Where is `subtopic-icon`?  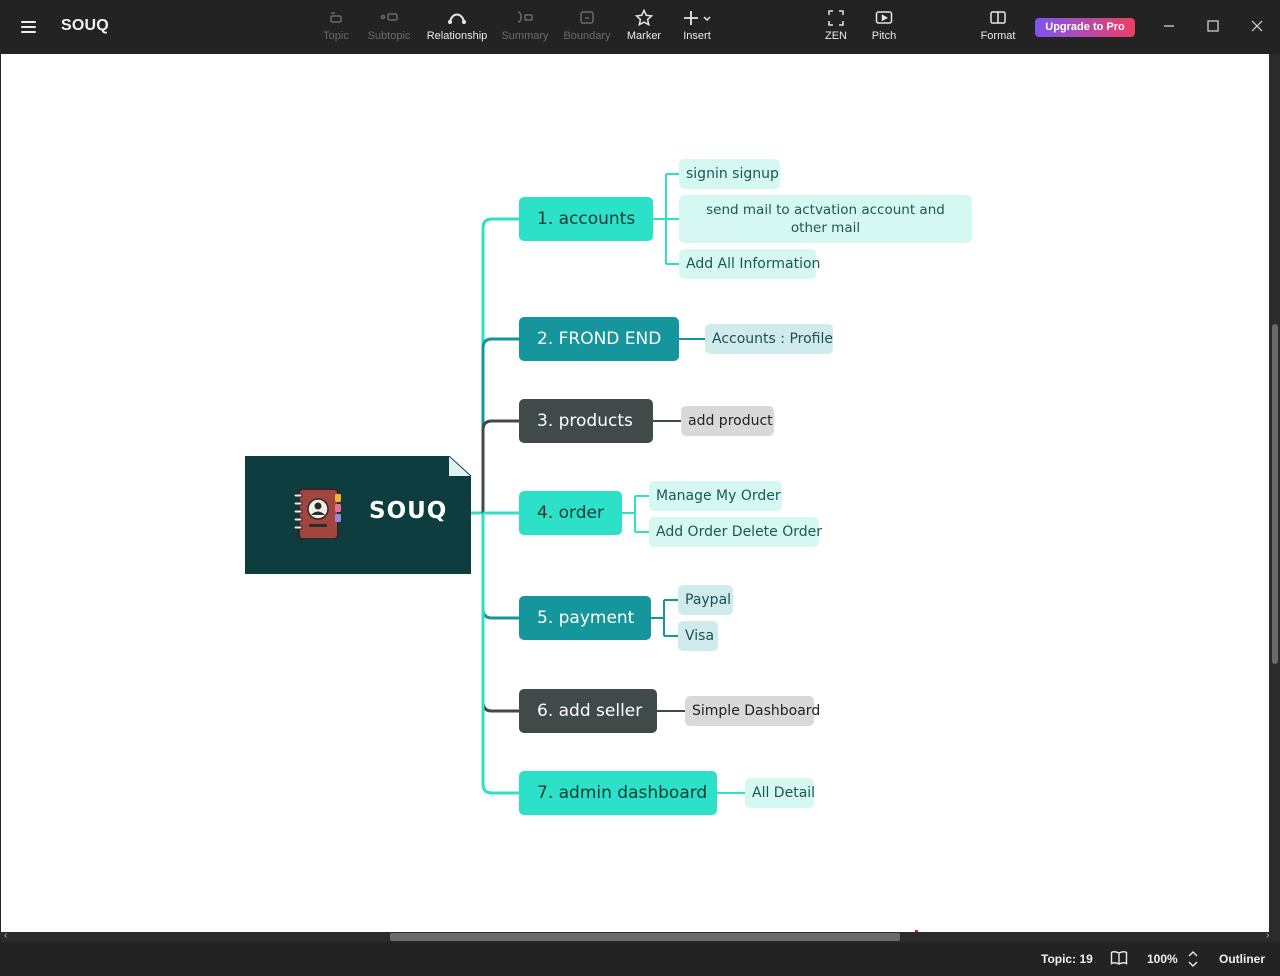
subtopic-icon is located at coordinates (389, 17).